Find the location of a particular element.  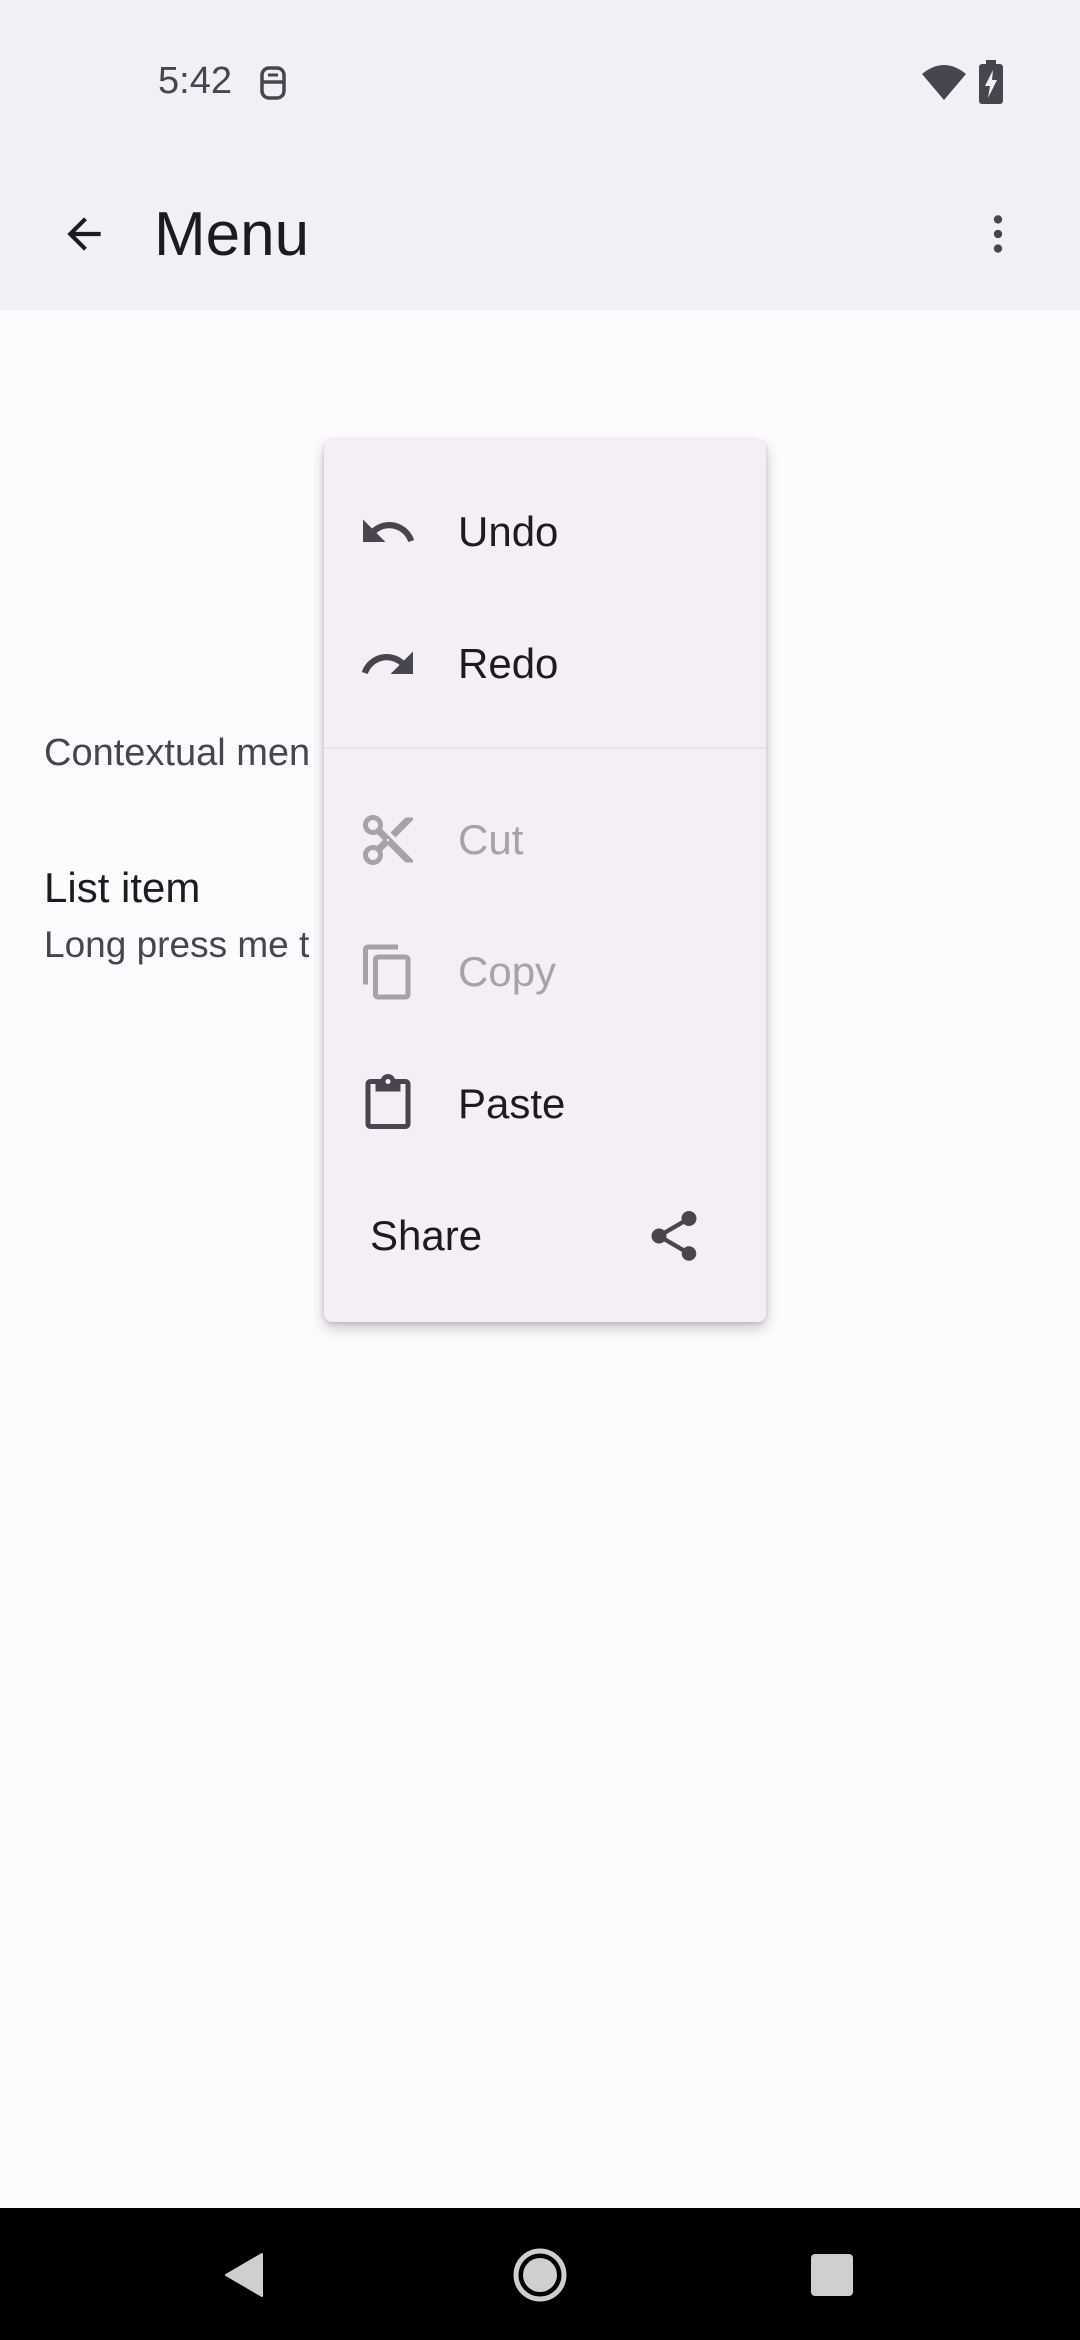

nav-home-icon is located at coordinates (540, 2275).